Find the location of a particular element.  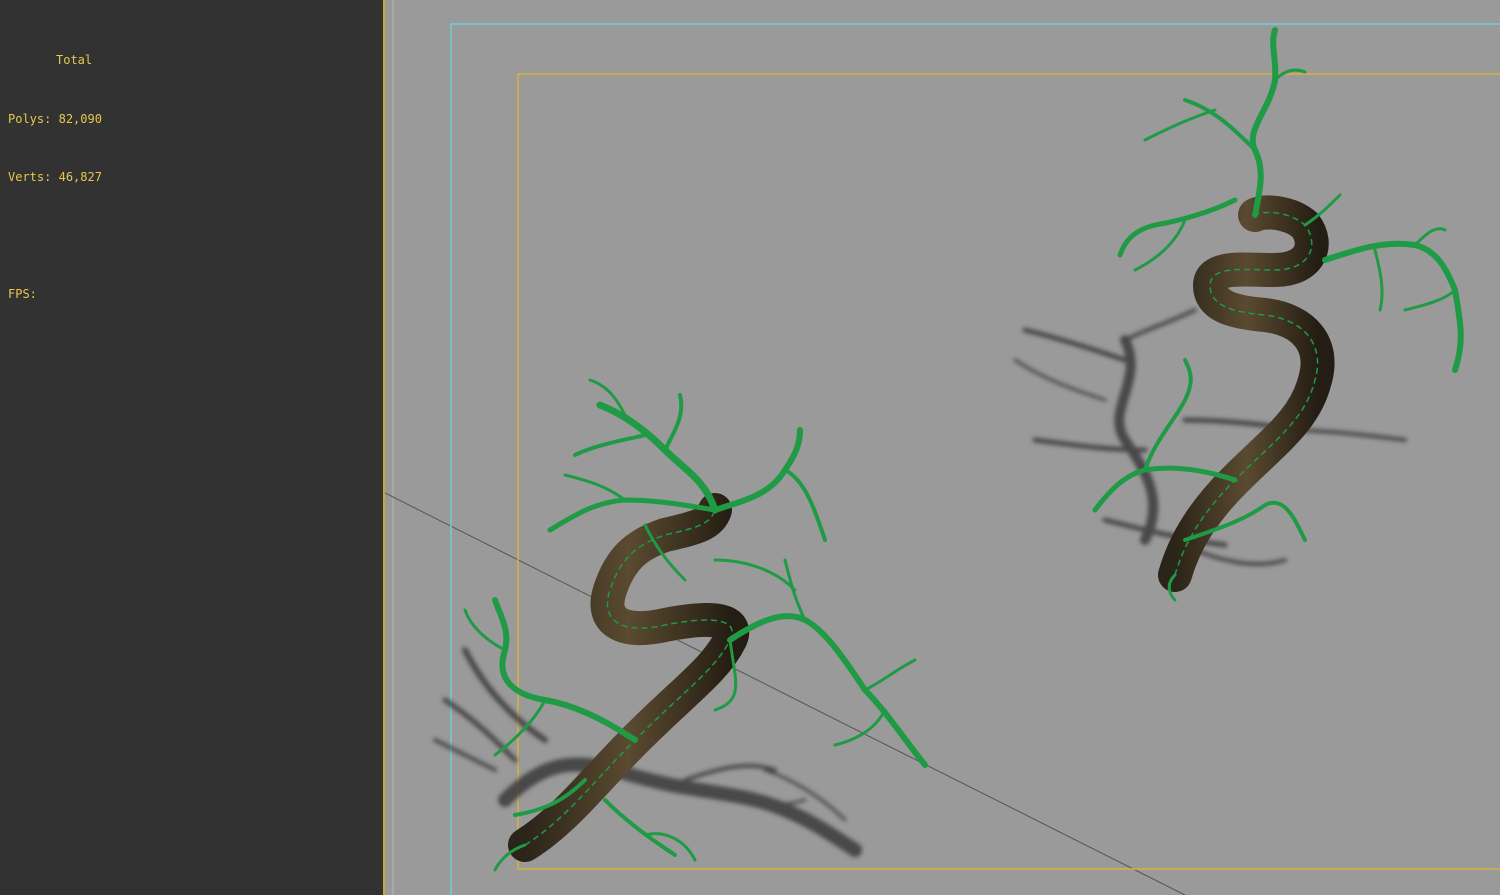

polys-row: Polys: 82,090 is located at coordinates (55, 120).